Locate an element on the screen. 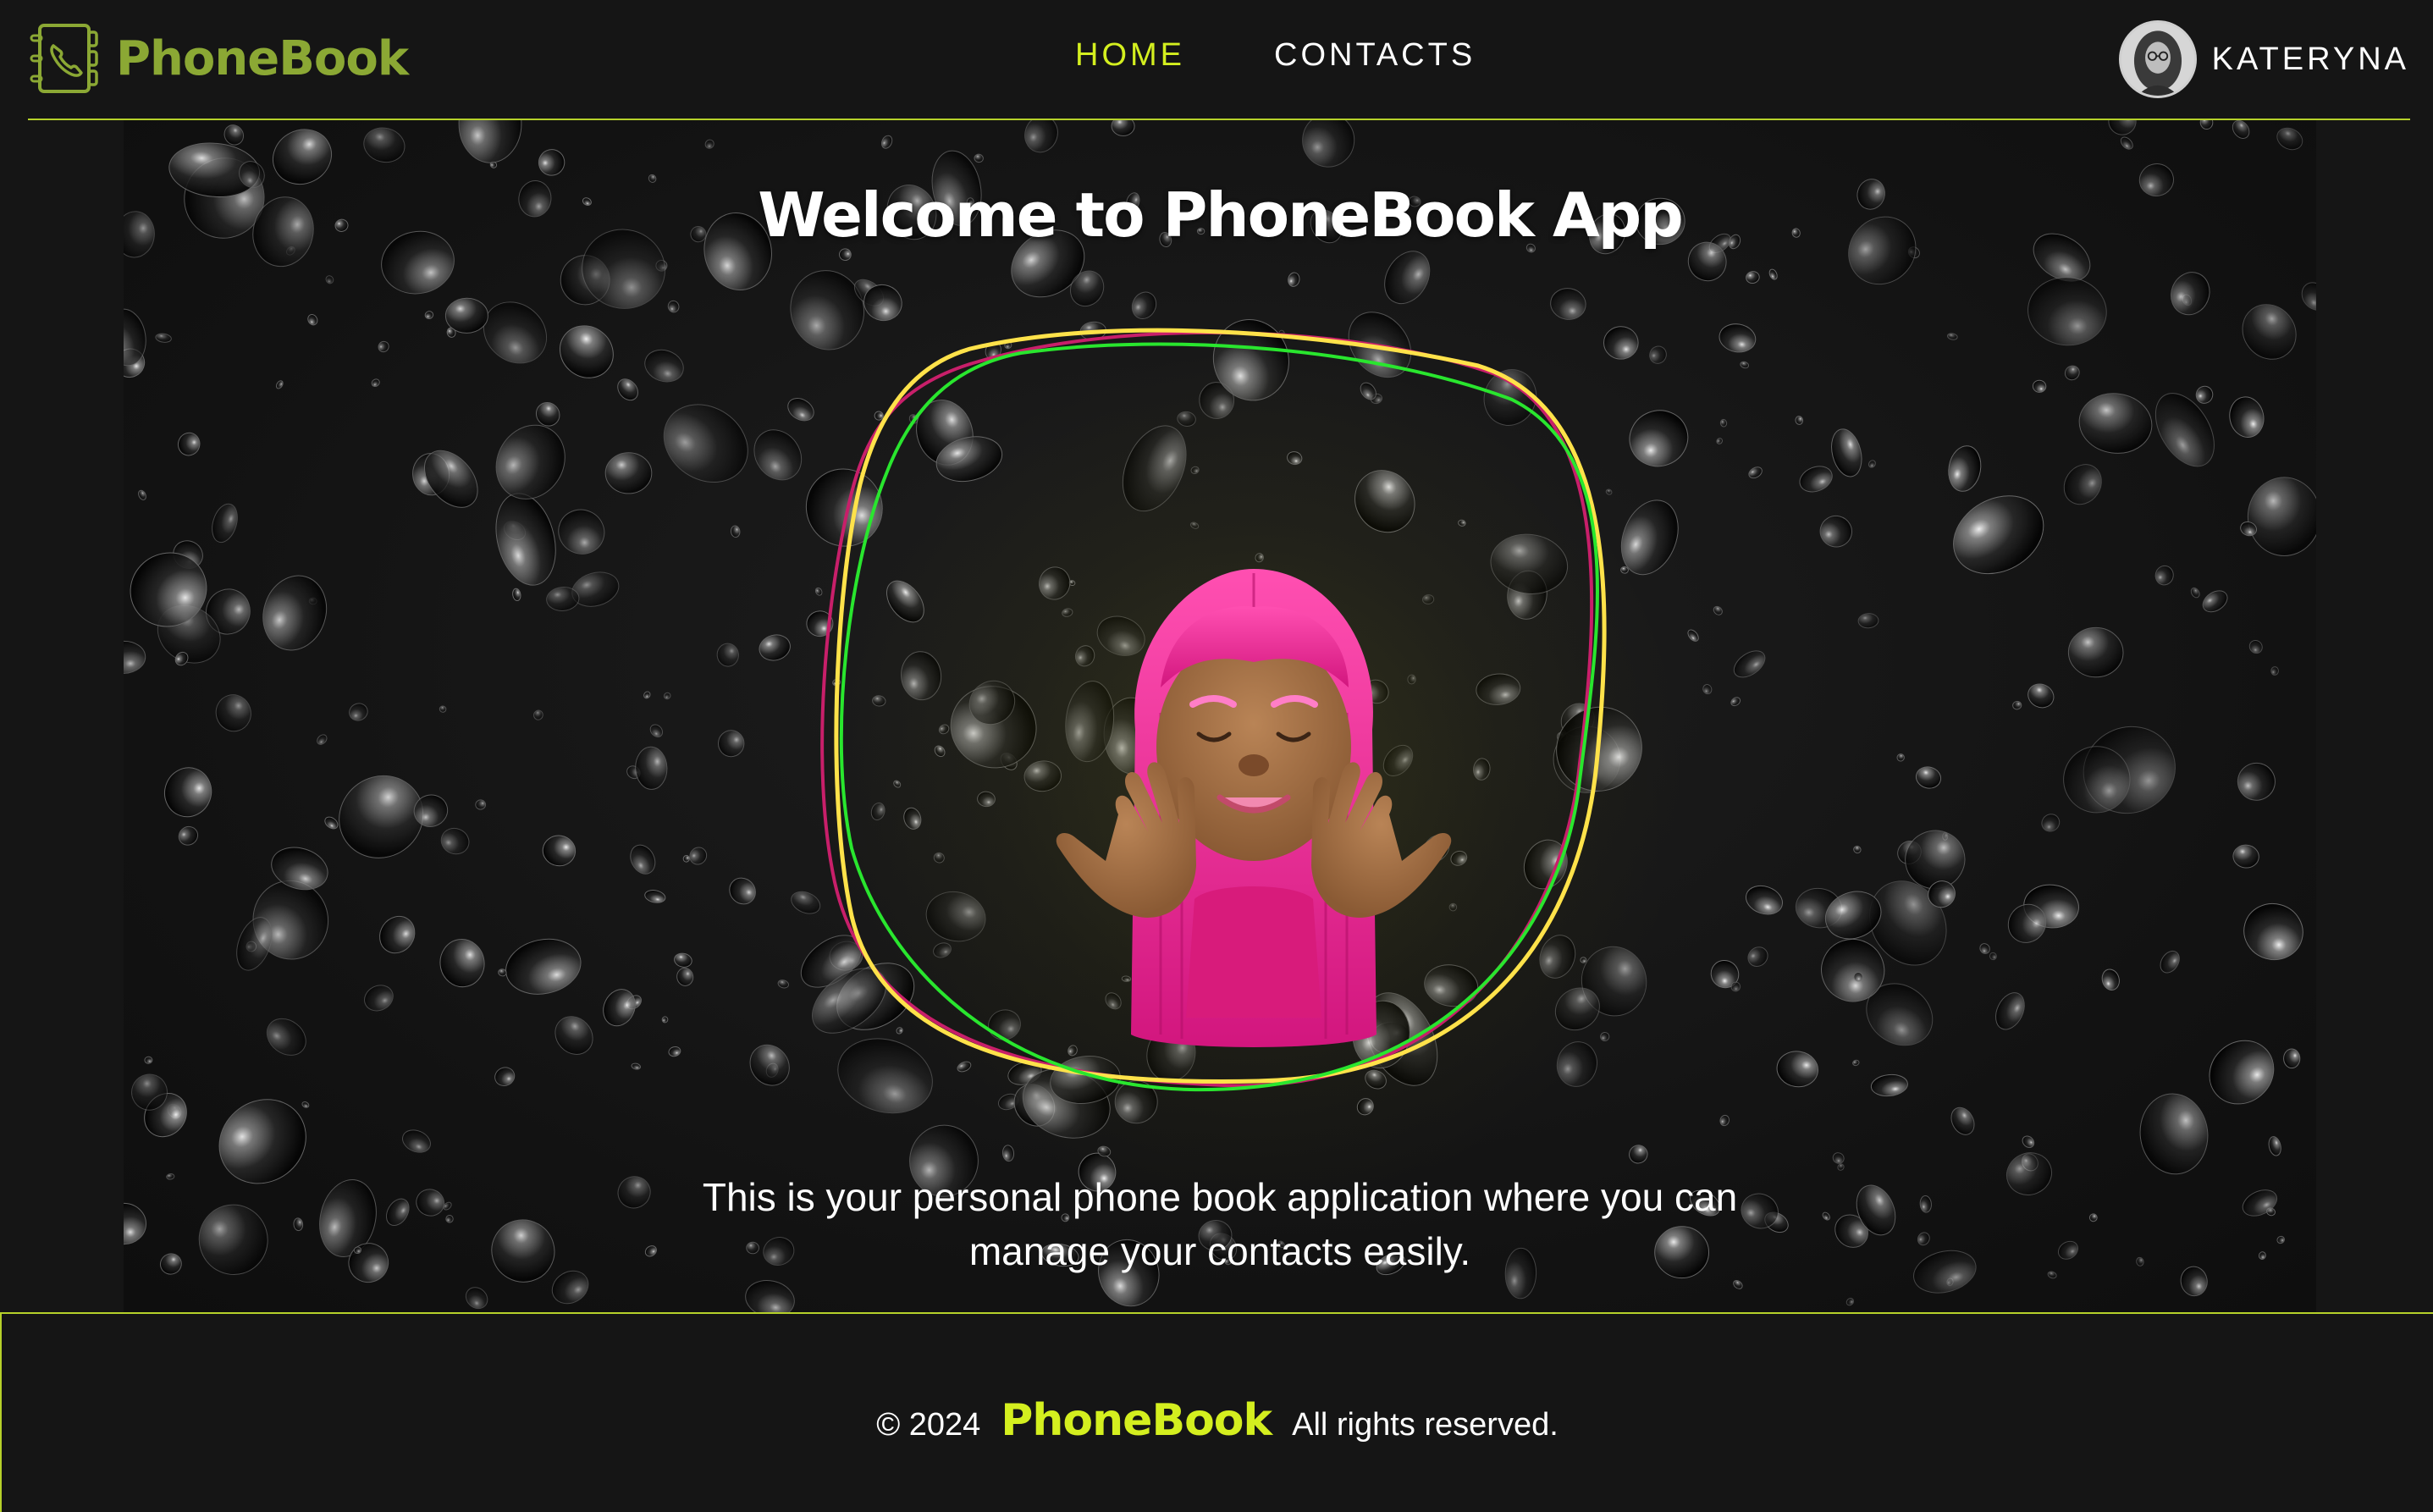 The height and width of the screenshot is (1512, 2433). logo-text: PhoneBook is located at coordinates (262, 58).